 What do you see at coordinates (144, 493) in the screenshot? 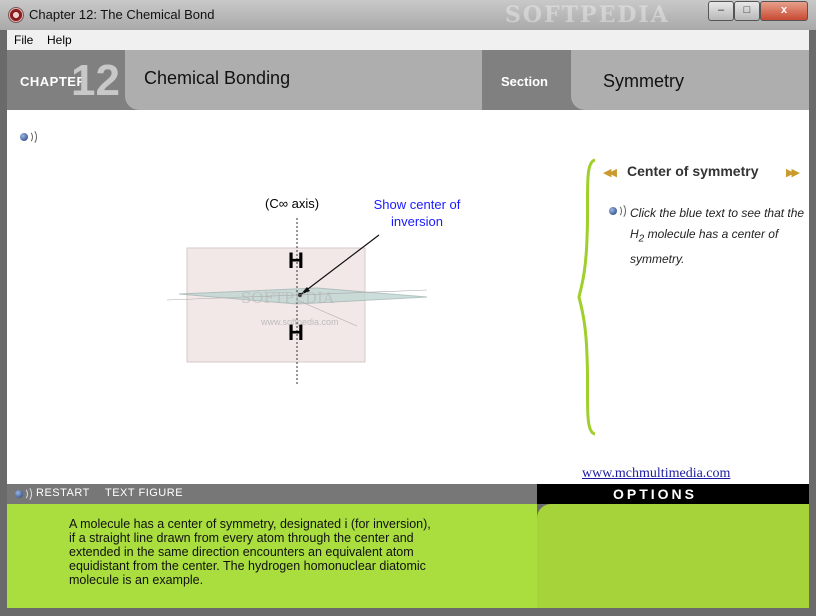
I see `text-figure-button: TEXT FIGURE` at bounding box center [144, 493].